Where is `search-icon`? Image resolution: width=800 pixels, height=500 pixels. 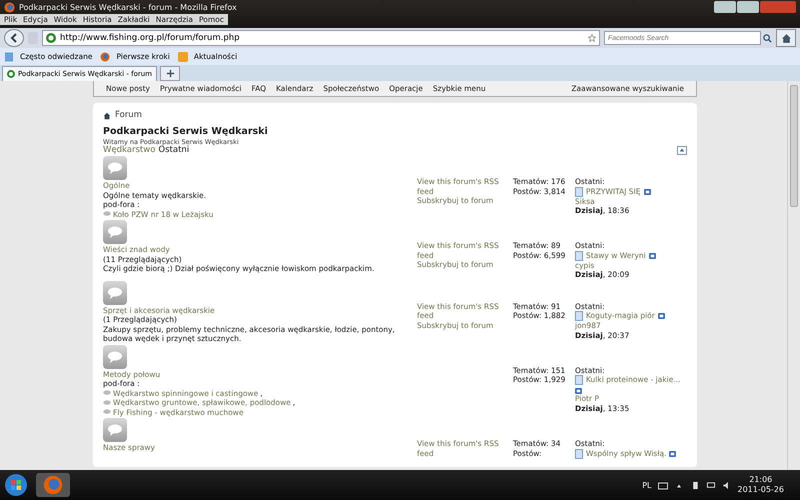
search-icon is located at coordinates (767, 38).